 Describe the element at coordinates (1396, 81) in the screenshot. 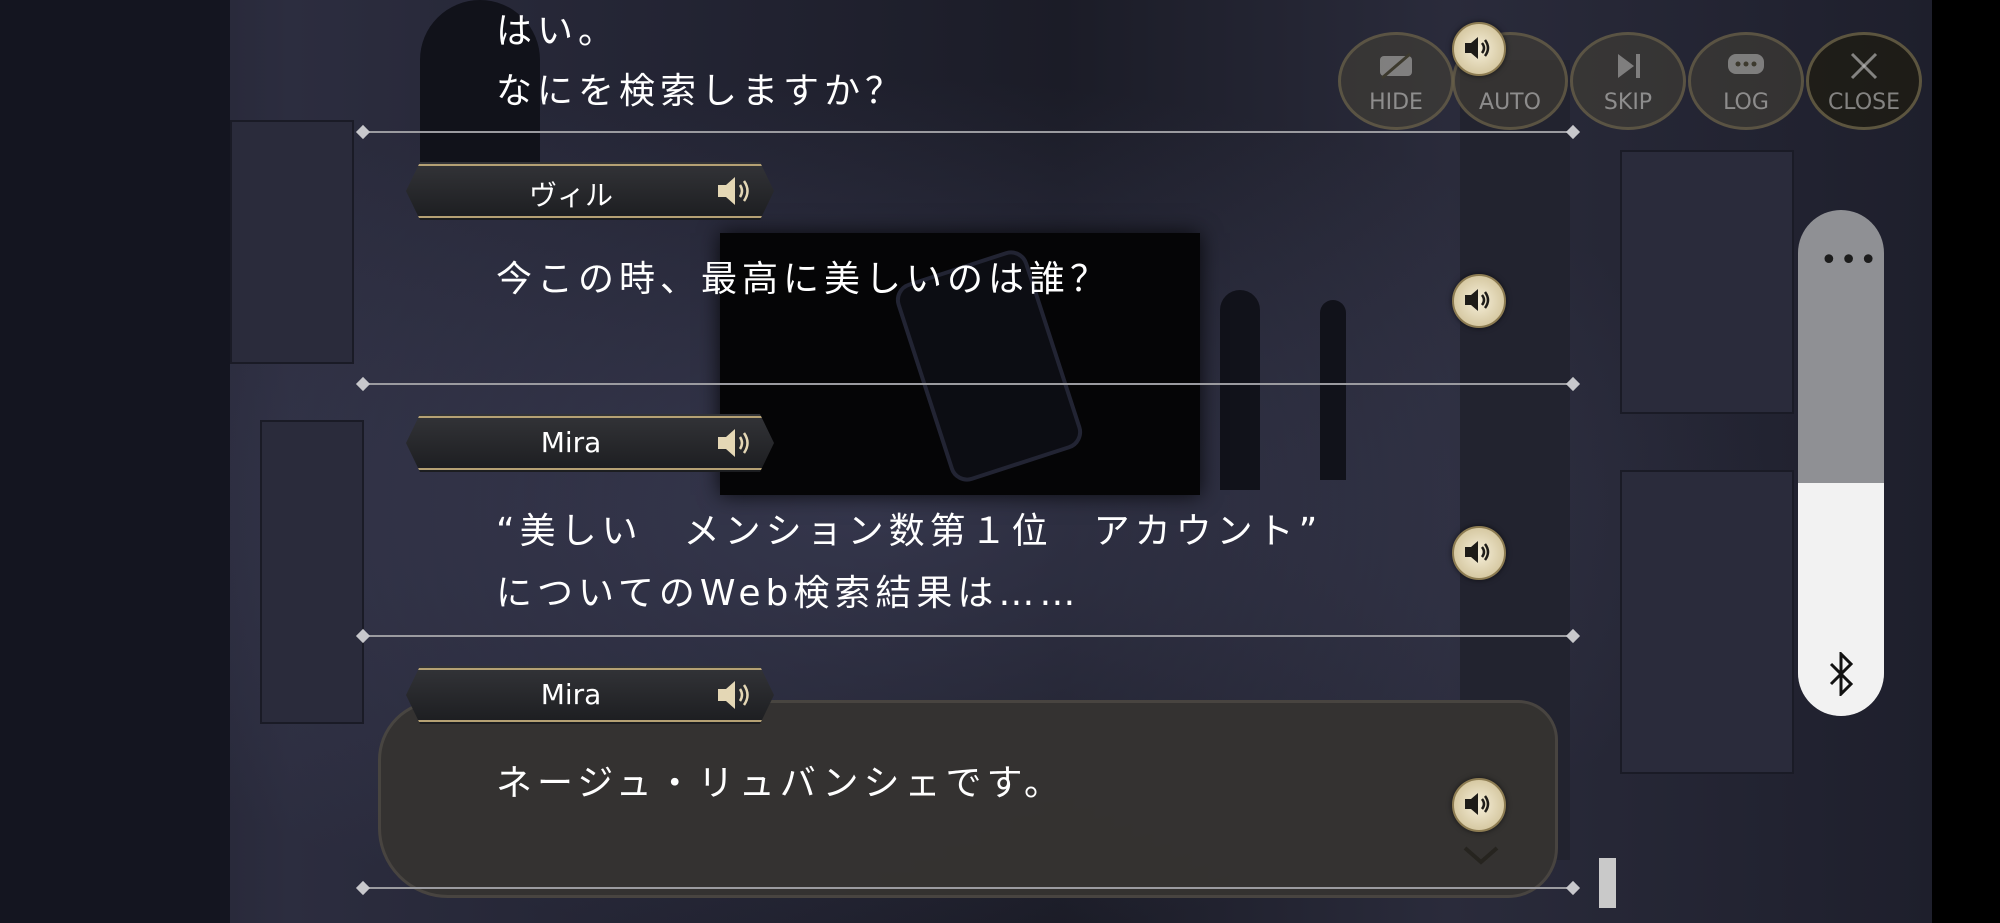

I see `hide-button: HIDE` at that location.